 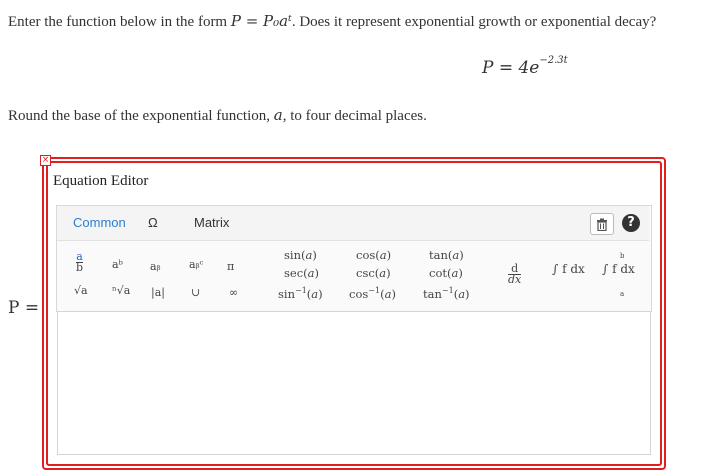 I want to click on given-function: P = 4e−2.3t, so click(x=525, y=66).